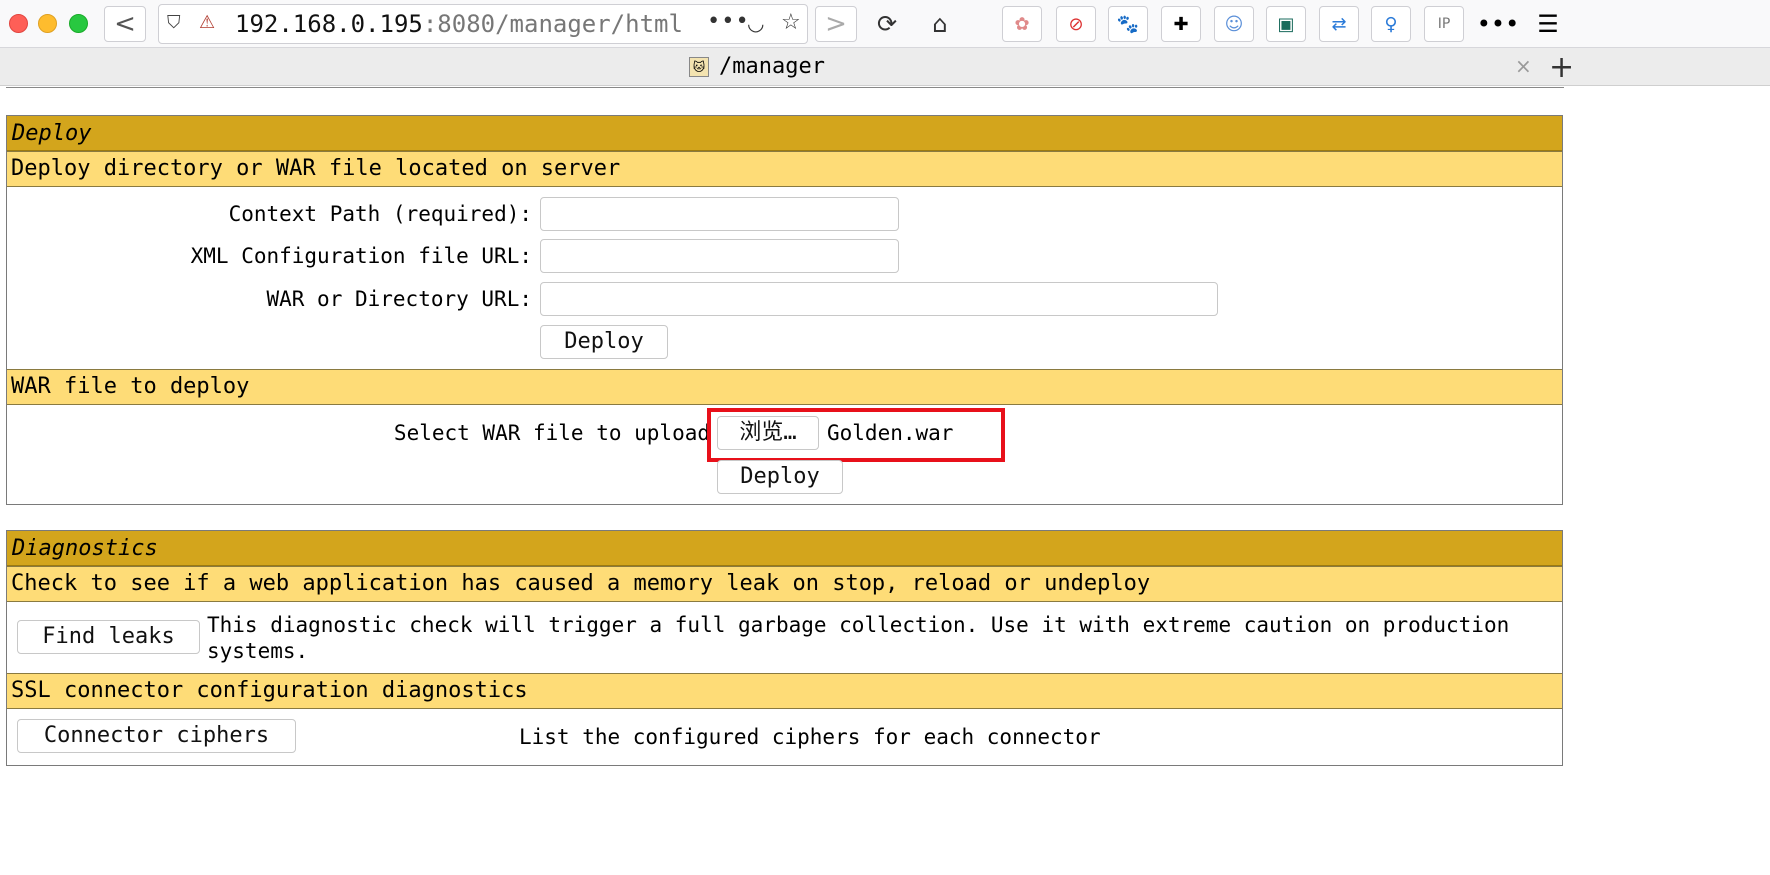 The image size is (1770, 875). What do you see at coordinates (1498, 24) in the screenshot?
I see `overflow-more-icon: •••` at bounding box center [1498, 24].